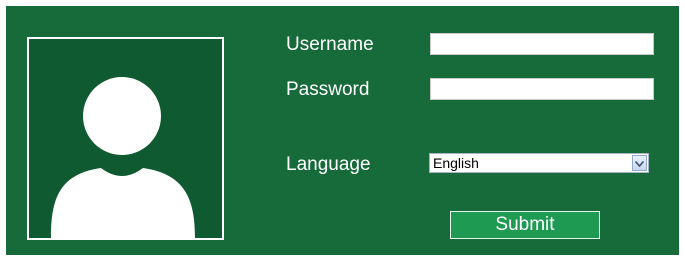 The width and height of the screenshot is (685, 261). Describe the element at coordinates (328, 89) in the screenshot. I see `password-label: Password` at that location.